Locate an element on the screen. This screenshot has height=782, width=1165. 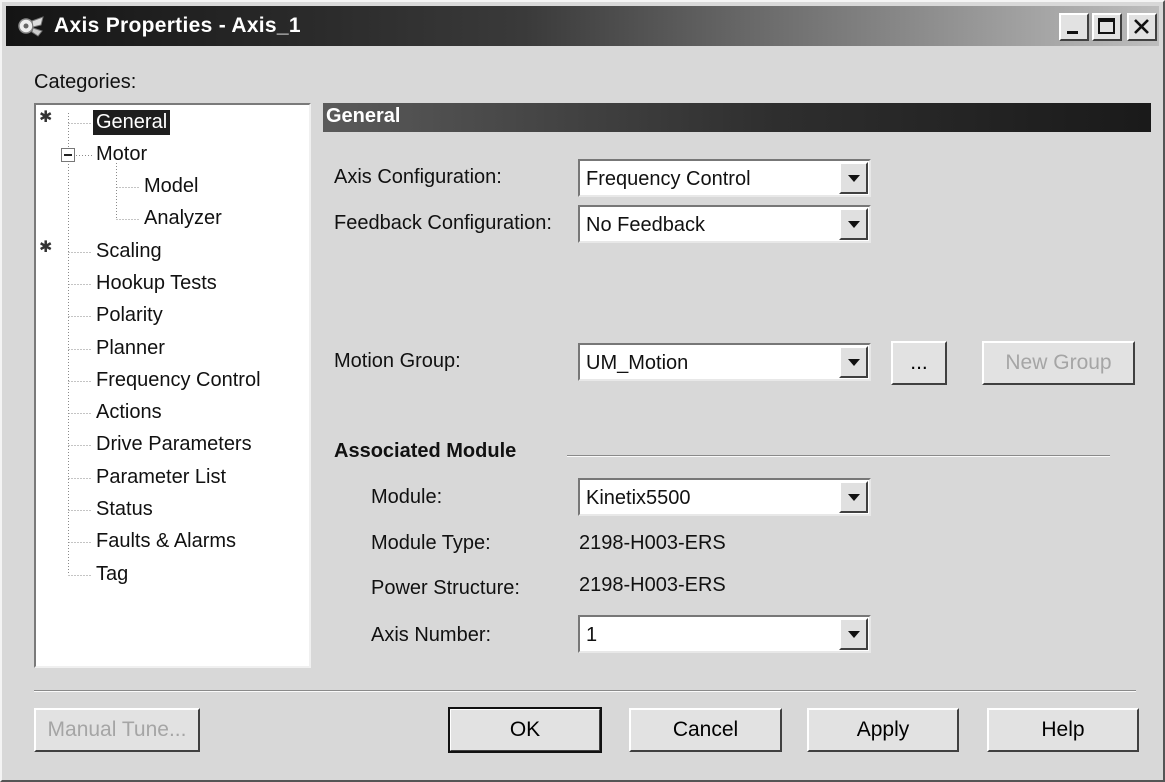
category-drive-parameters: Drive Parameters is located at coordinates (174, 444).